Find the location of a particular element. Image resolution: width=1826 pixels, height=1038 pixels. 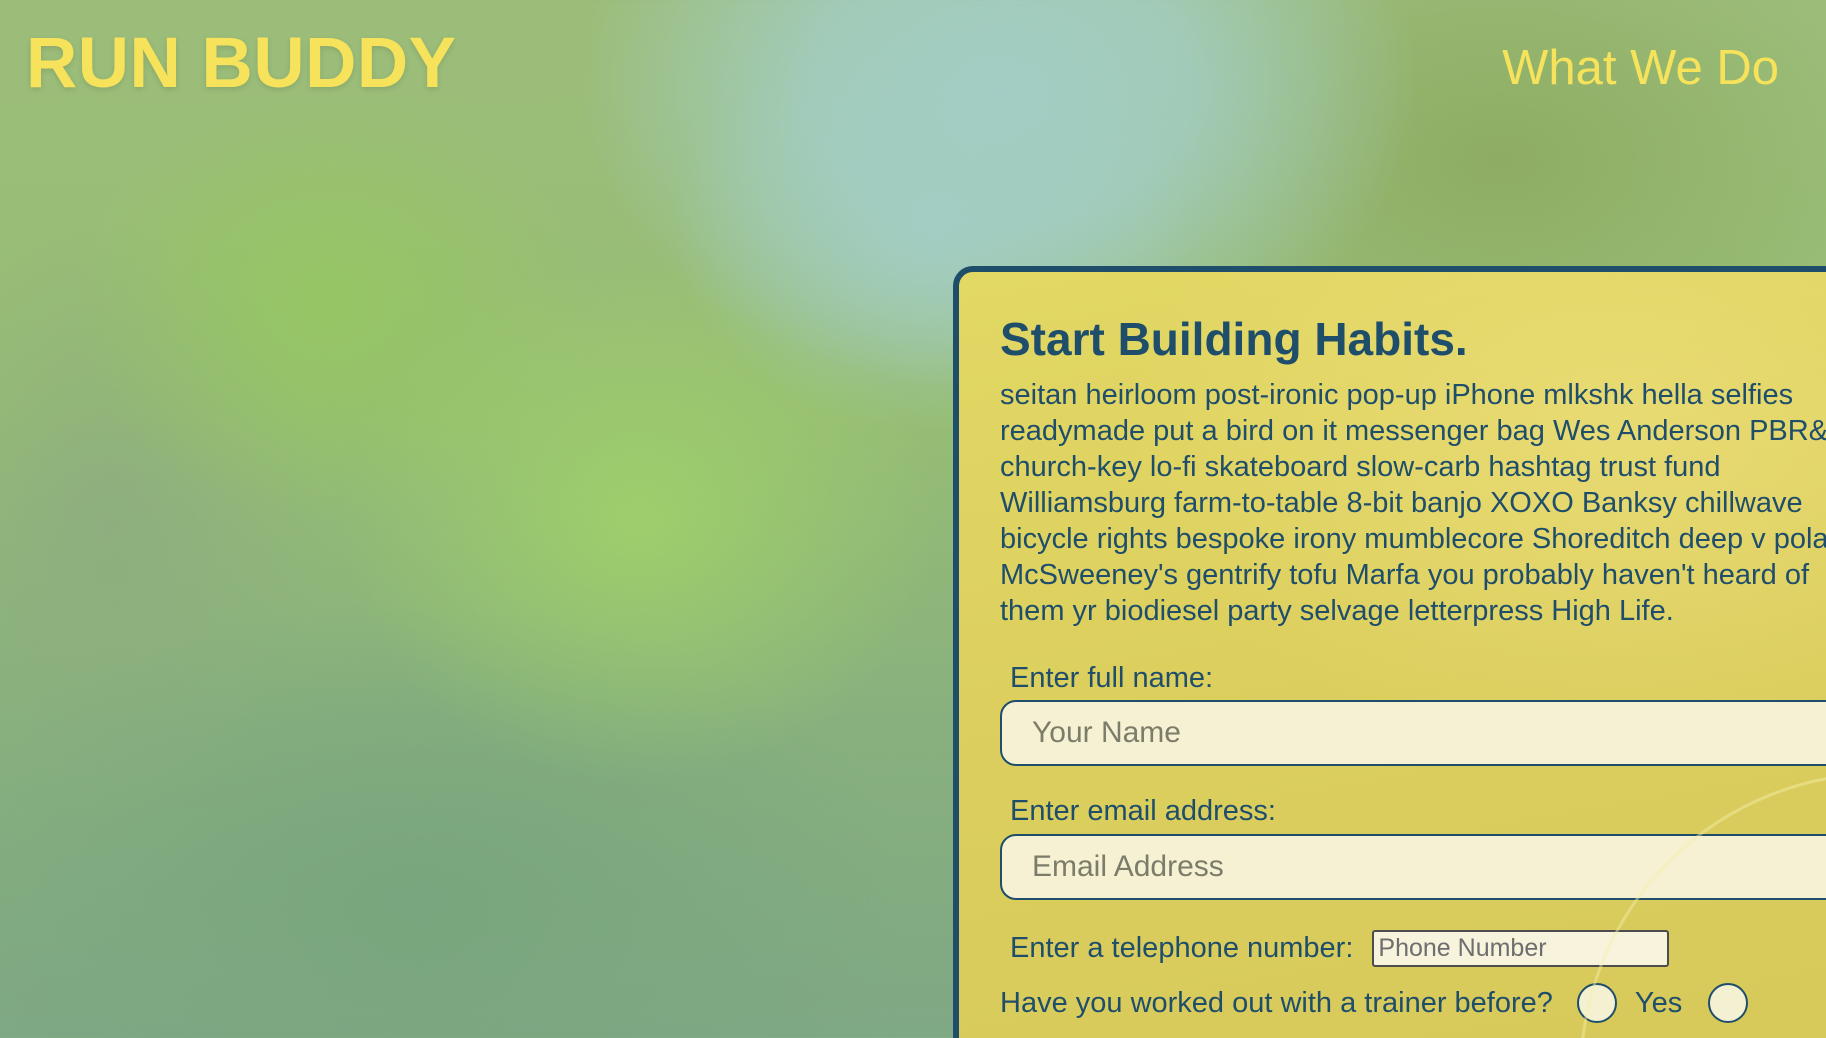

trainer-no-radio is located at coordinates (1728, 1003).